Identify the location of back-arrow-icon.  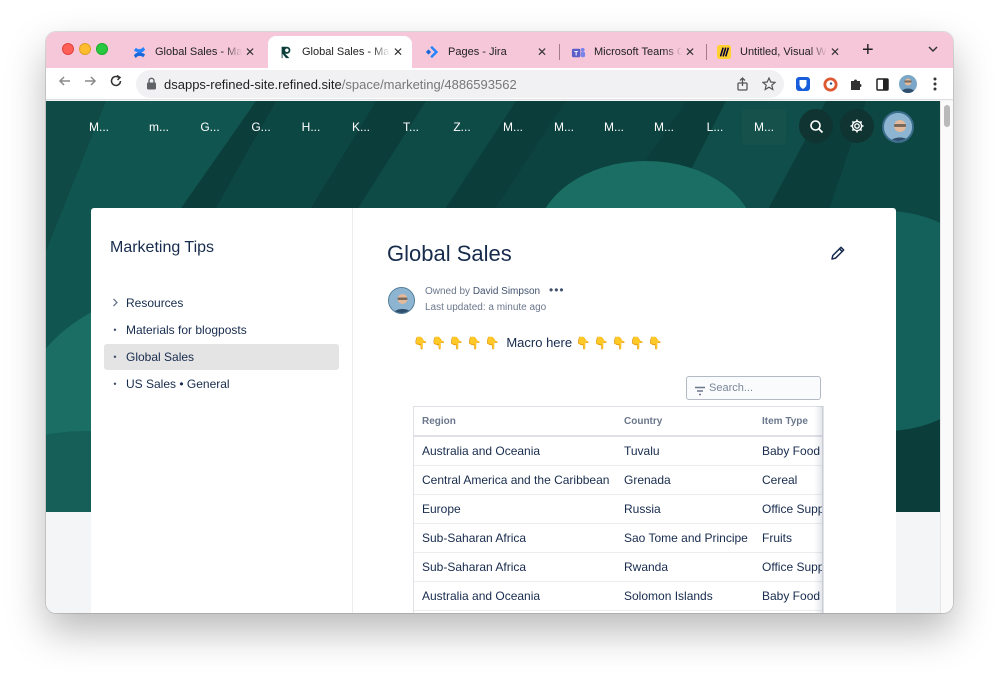
(64, 81).